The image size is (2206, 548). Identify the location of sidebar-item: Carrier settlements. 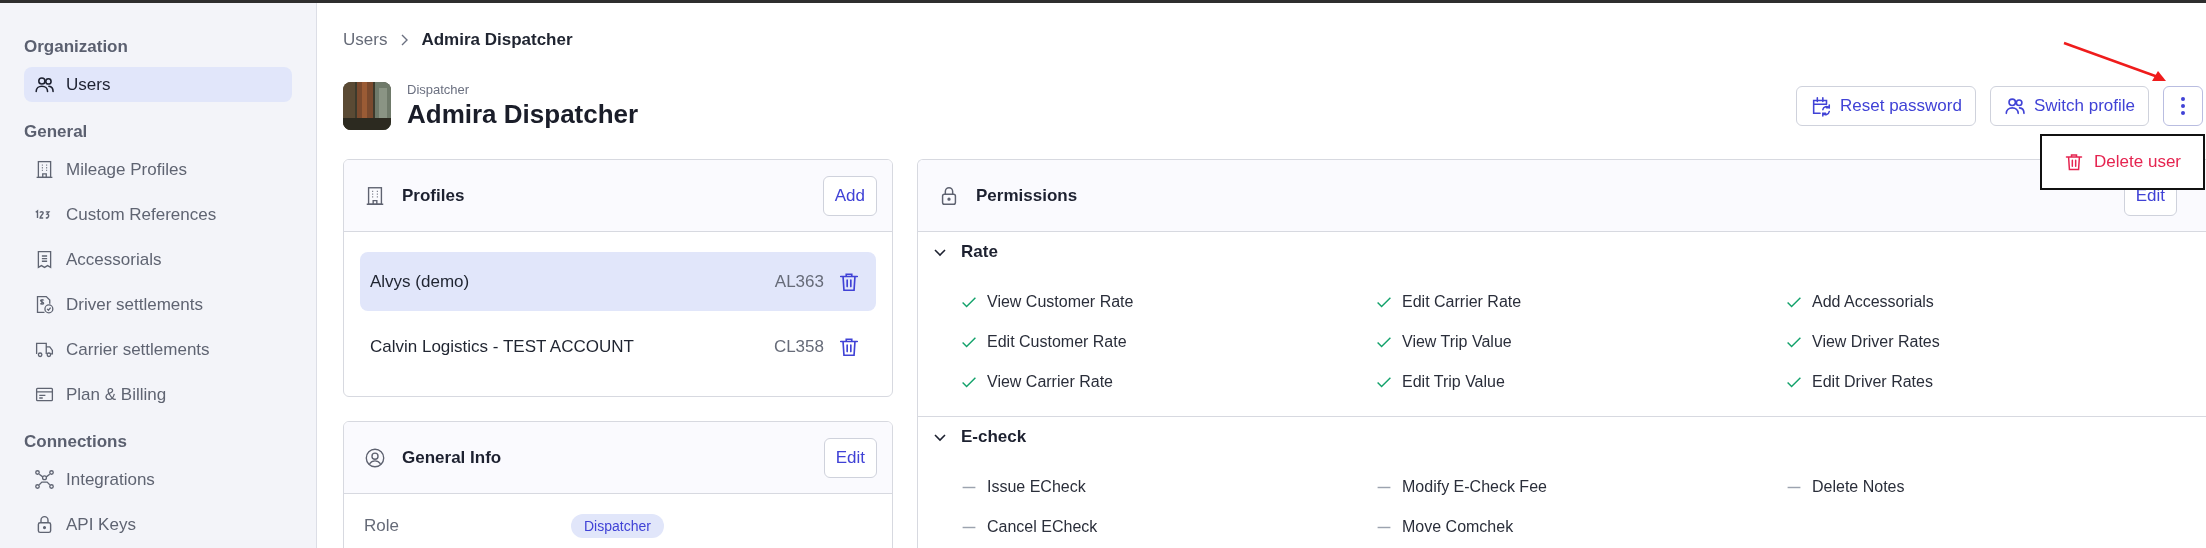
(158, 349).